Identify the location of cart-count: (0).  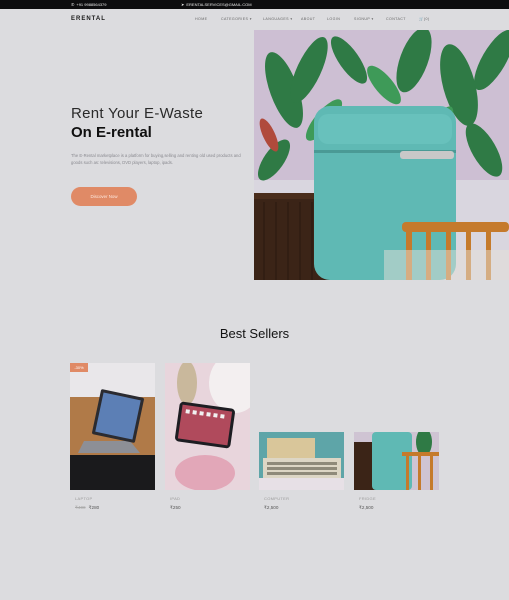
(426, 19).